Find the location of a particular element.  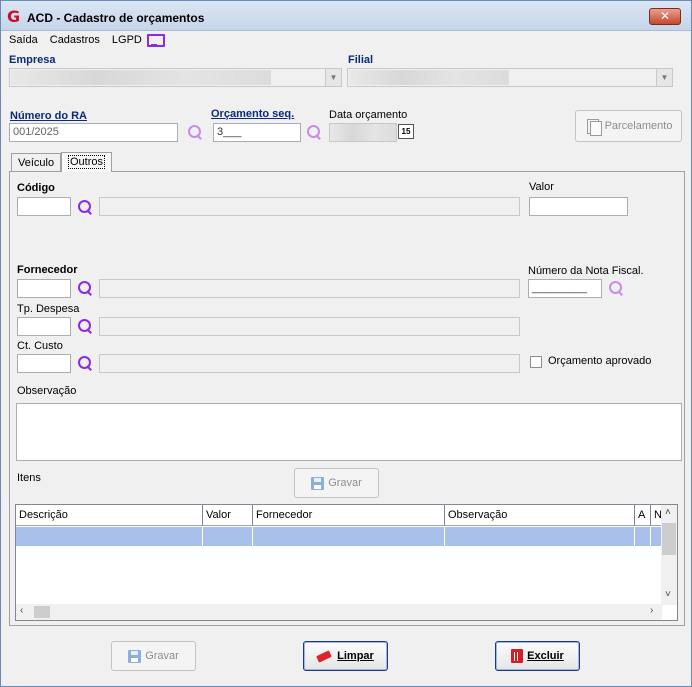

fornecedor-label: Fornecedor is located at coordinates (47, 270).